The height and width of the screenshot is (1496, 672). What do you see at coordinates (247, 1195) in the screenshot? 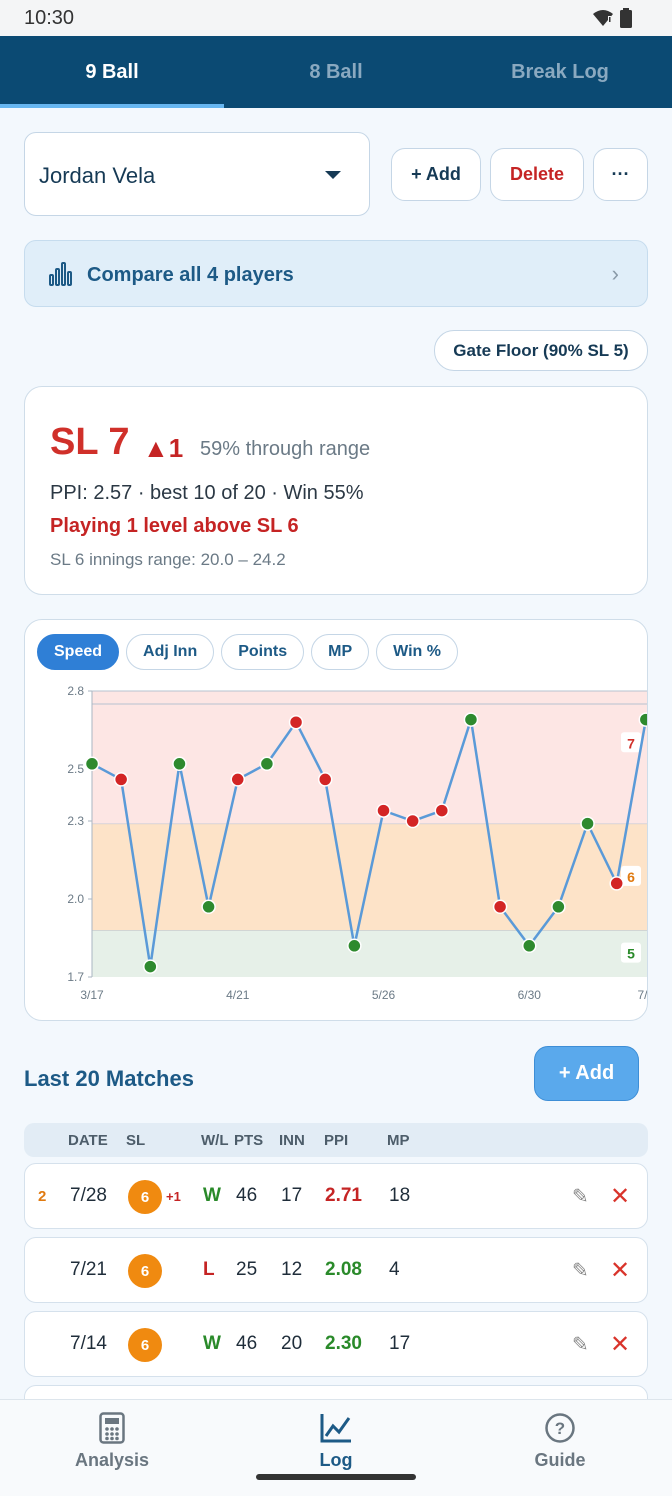
I see `match-points: 46` at bounding box center [247, 1195].